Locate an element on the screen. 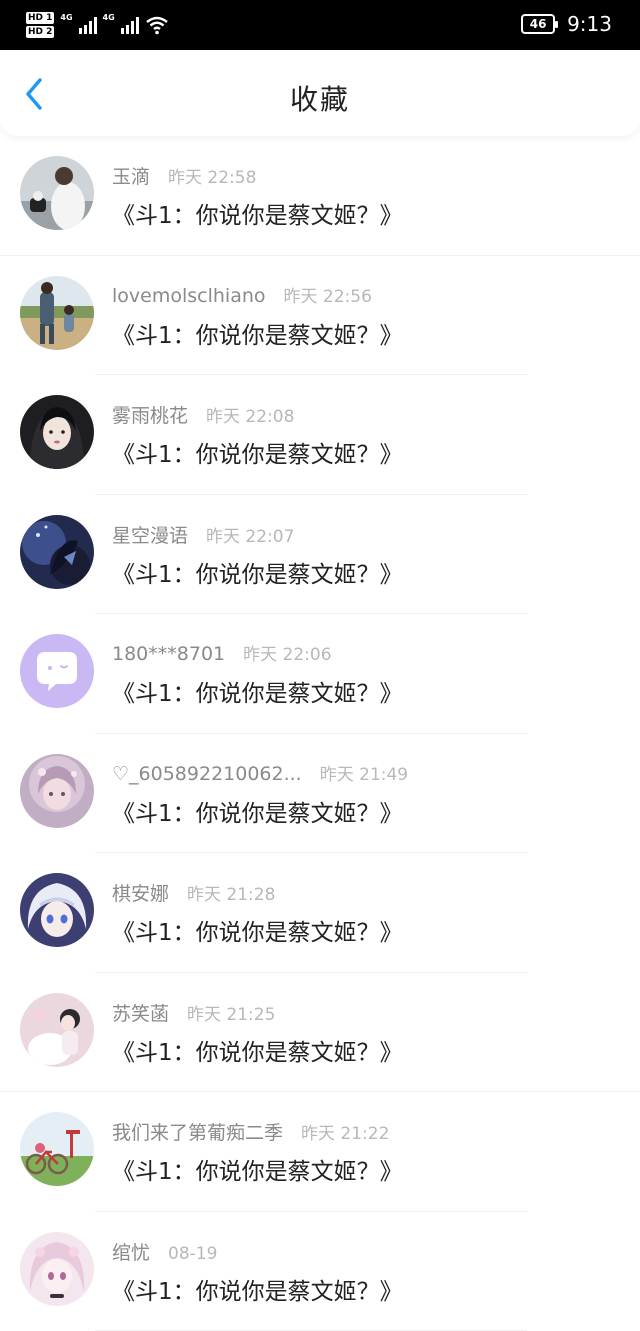 The height and width of the screenshot is (1331, 640). nickname: 180***8701 is located at coordinates (168, 654).